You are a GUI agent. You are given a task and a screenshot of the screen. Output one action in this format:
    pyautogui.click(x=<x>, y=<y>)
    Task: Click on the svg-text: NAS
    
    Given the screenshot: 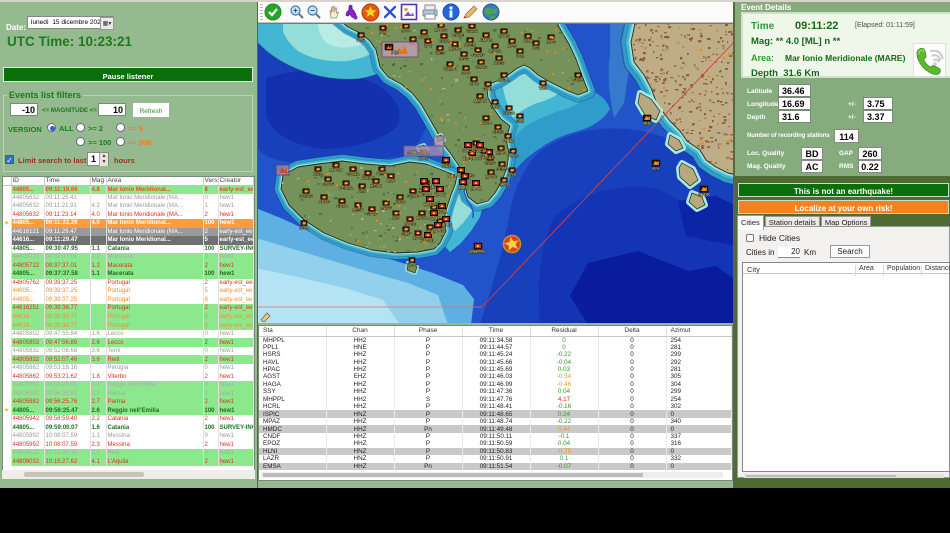 What is the action you would take?
    pyautogui.click(x=318, y=173)
    